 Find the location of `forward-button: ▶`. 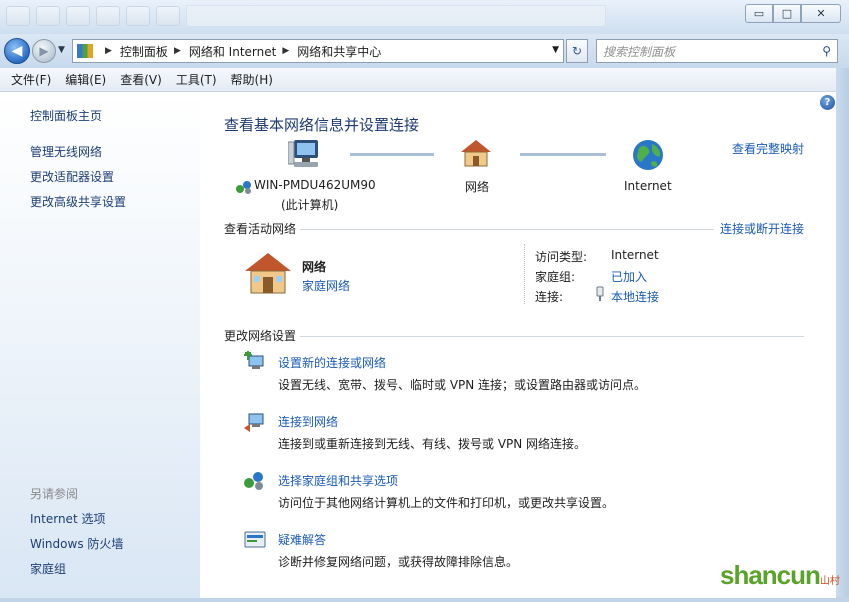

forward-button: ▶ is located at coordinates (44, 51).